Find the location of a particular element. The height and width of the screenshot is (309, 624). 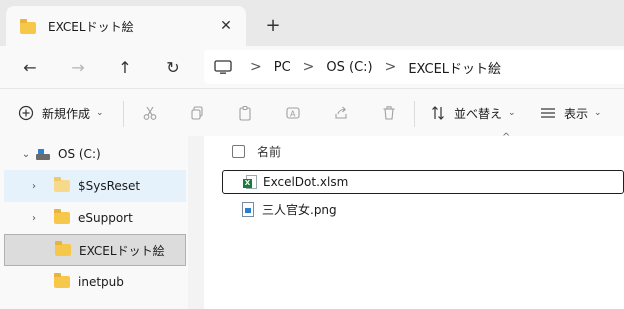

column-header-label: 名前 is located at coordinates (269, 151).